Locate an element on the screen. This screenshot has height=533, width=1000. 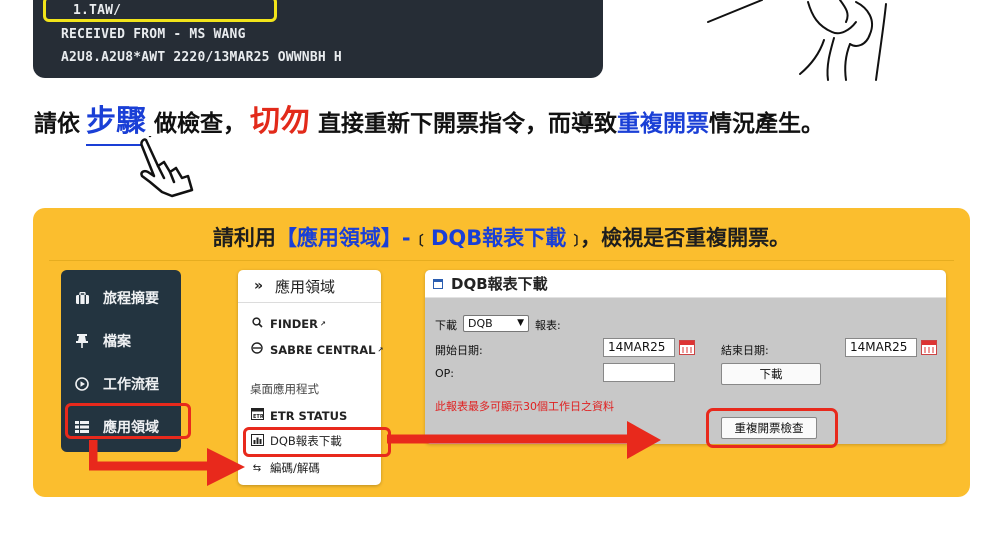
arrow-to-report is located at coordinates (524, 440).